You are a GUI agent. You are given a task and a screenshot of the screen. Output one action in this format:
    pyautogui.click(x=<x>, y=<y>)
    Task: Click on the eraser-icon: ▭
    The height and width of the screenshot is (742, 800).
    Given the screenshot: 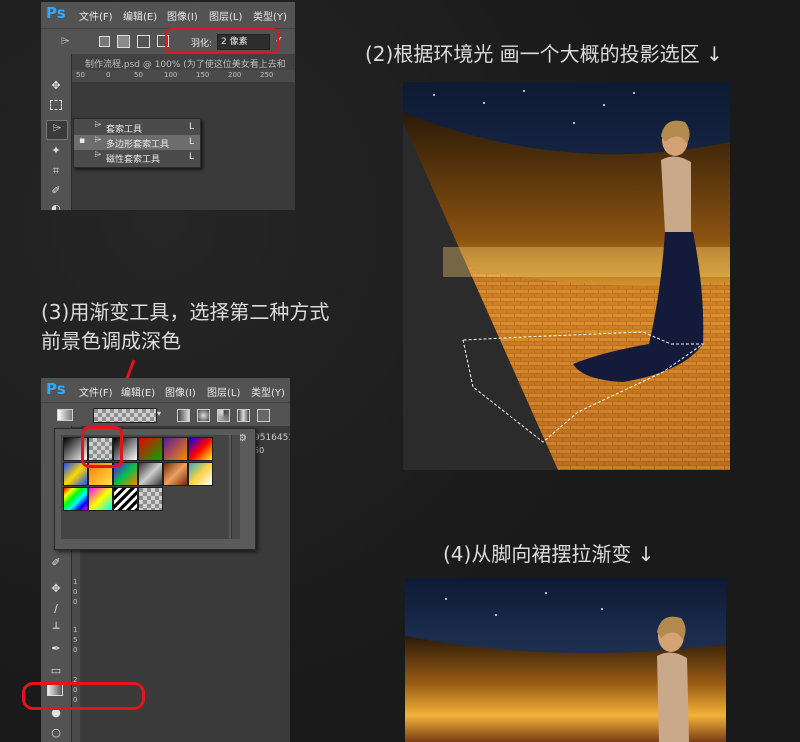 What is the action you would take?
    pyautogui.click(x=56, y=671)
    